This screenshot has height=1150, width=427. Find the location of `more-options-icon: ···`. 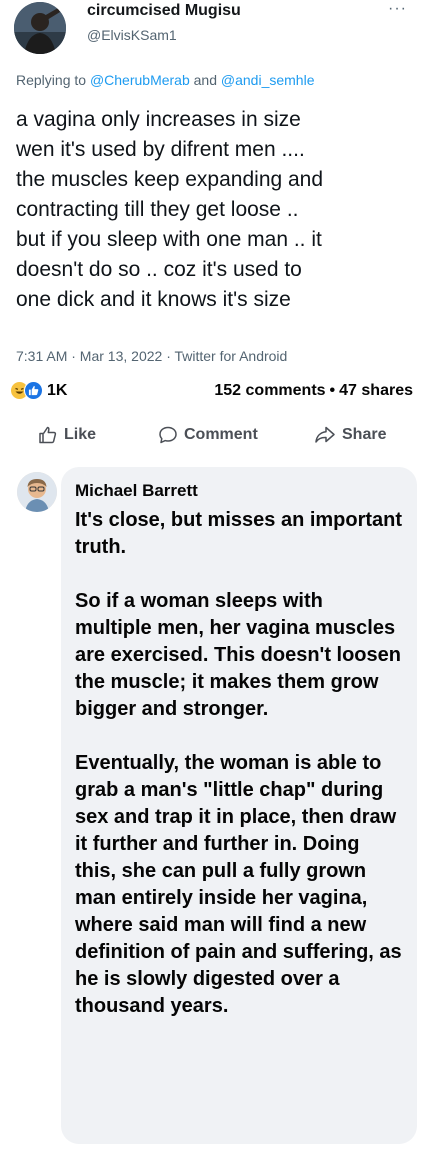

more-options-icon: ··· is located at coordinates (397, 9).